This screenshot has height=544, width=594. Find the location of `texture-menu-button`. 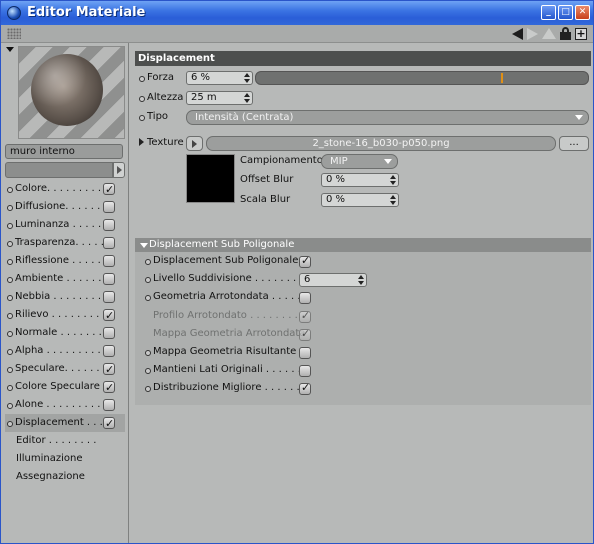

texture-menu-button is located at coordinates (194, 143).